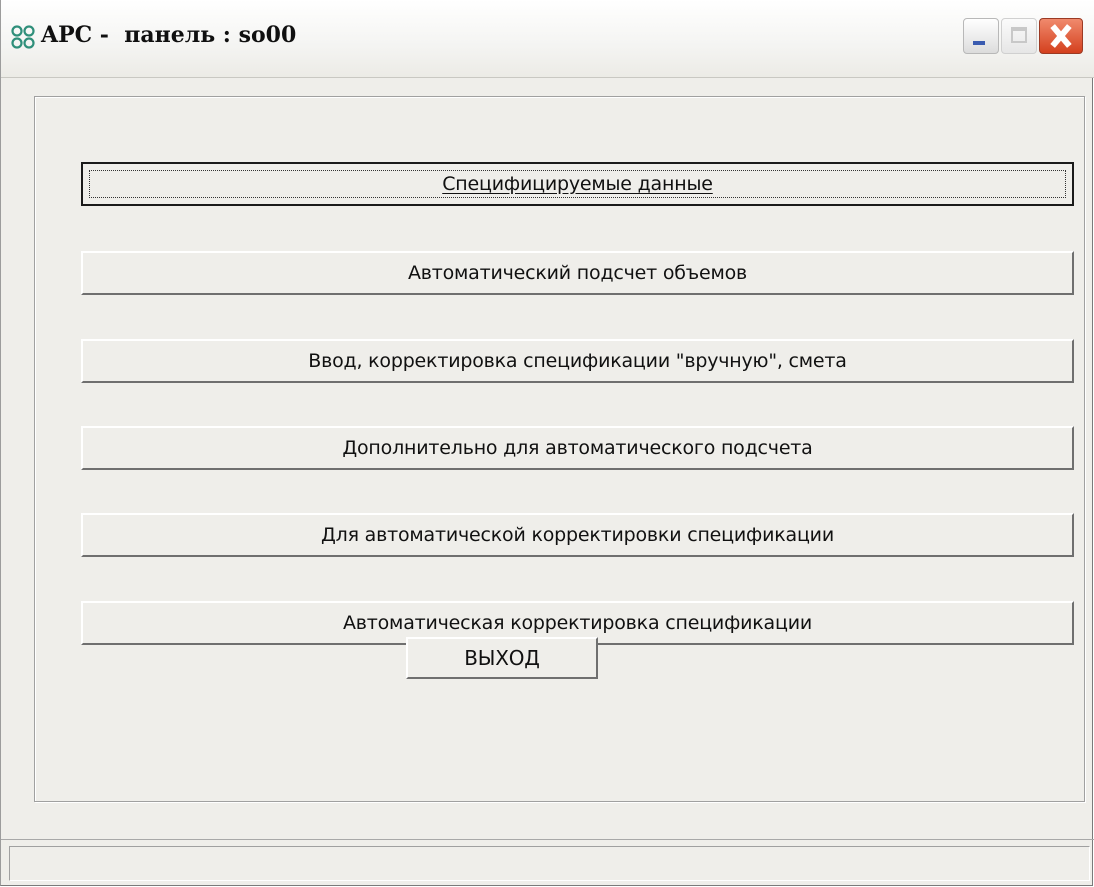  I want to click on title-bar: APC - панель : so00, so click(547, 39).